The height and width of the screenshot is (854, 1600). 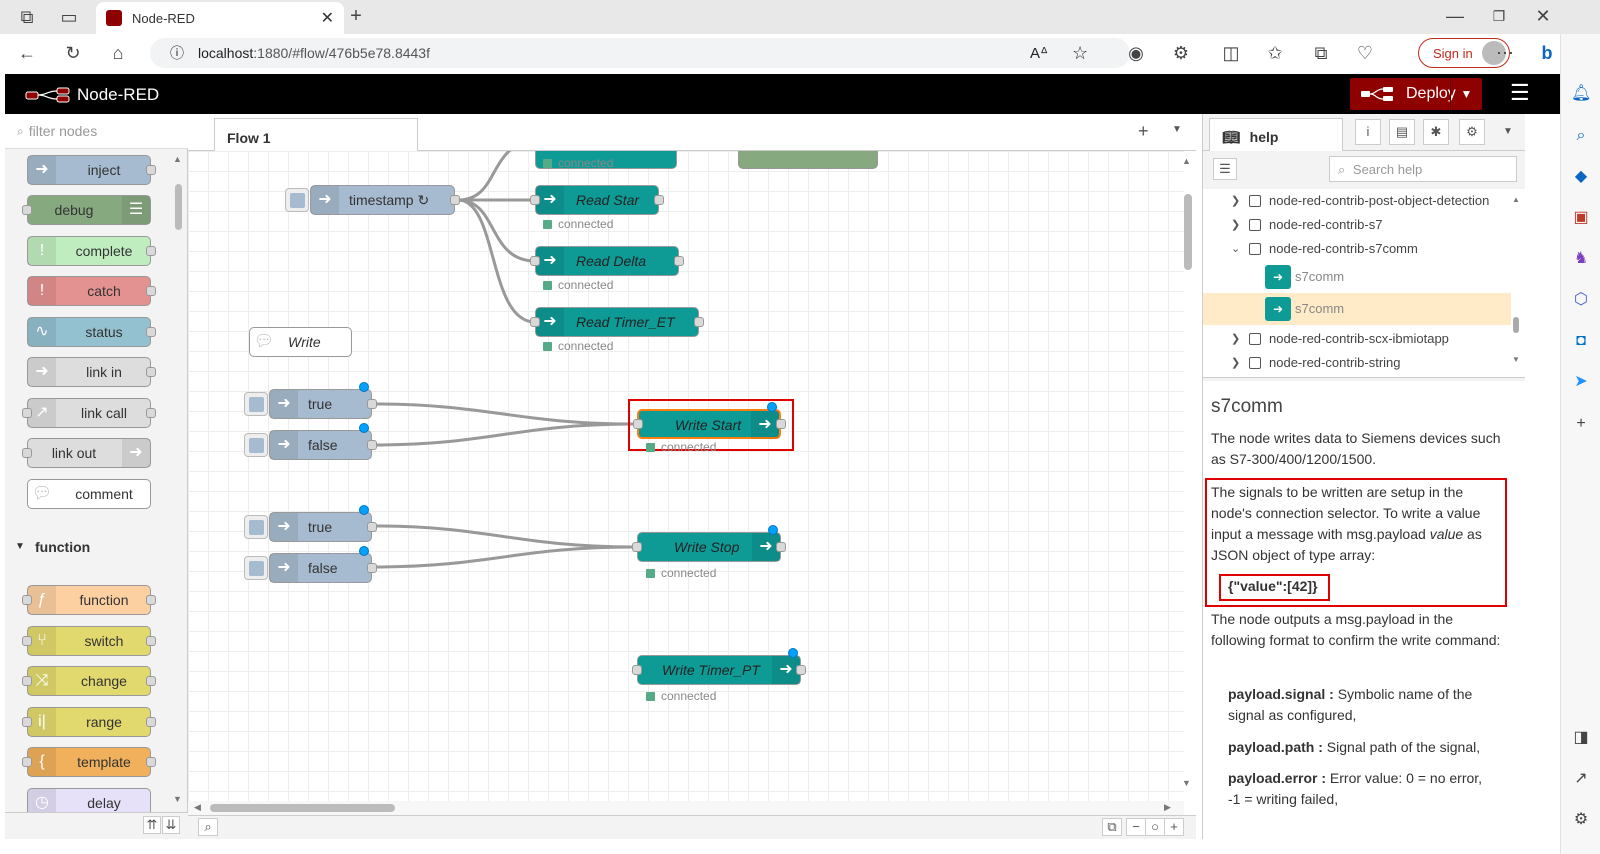 I want to click on palette-node-template: { template, so click(x=89, y=762).